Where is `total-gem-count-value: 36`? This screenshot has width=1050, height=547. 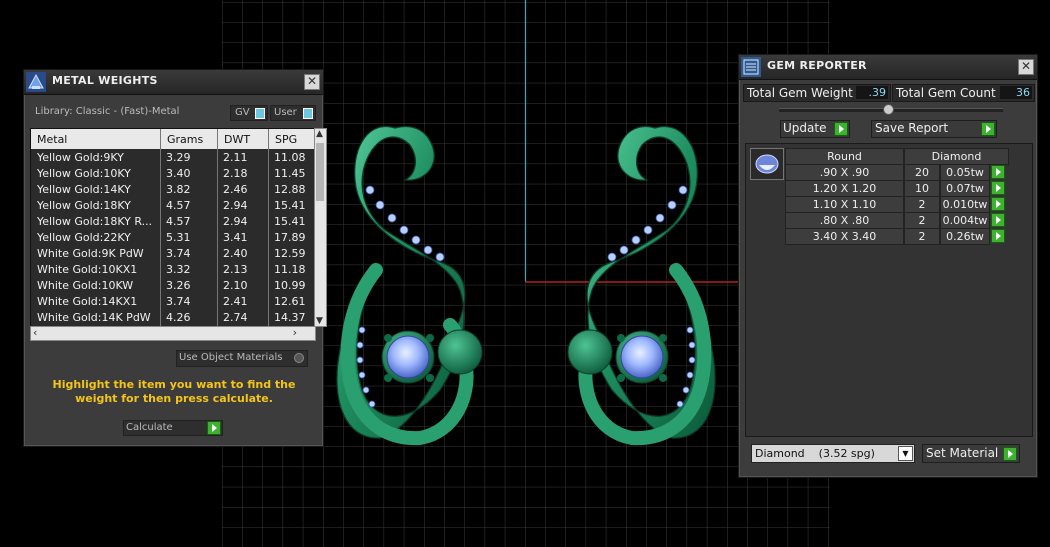 total-gem-count-value: 36 is located at coordinates (1016, 92).